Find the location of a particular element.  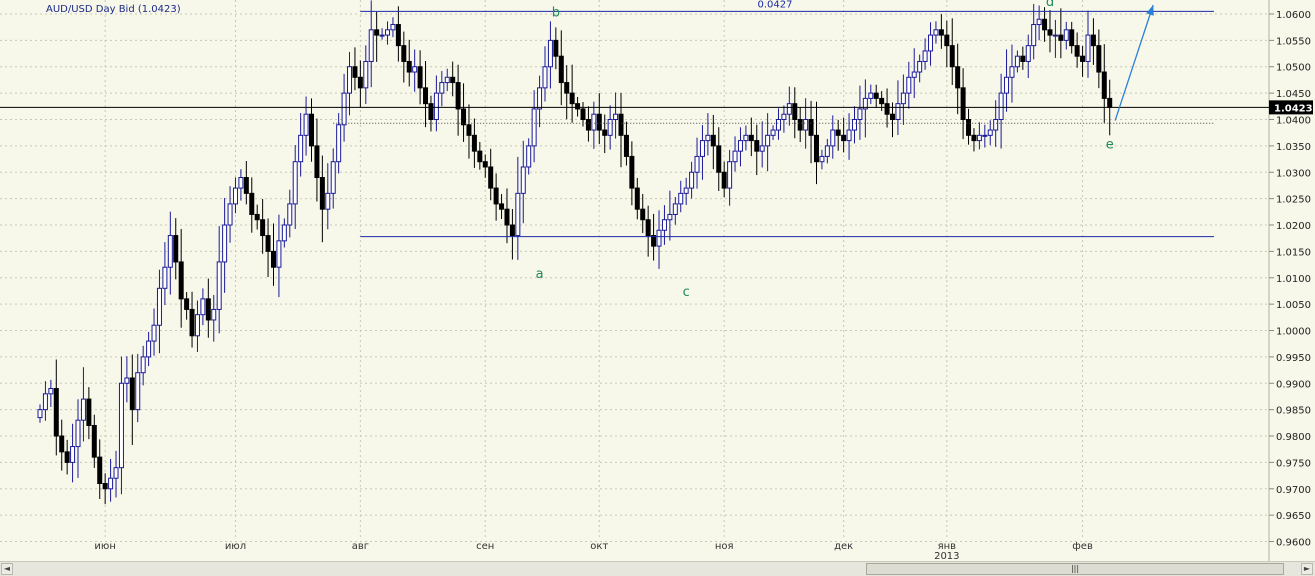

x-tick-label: авг is located at coordinates (360, 546).